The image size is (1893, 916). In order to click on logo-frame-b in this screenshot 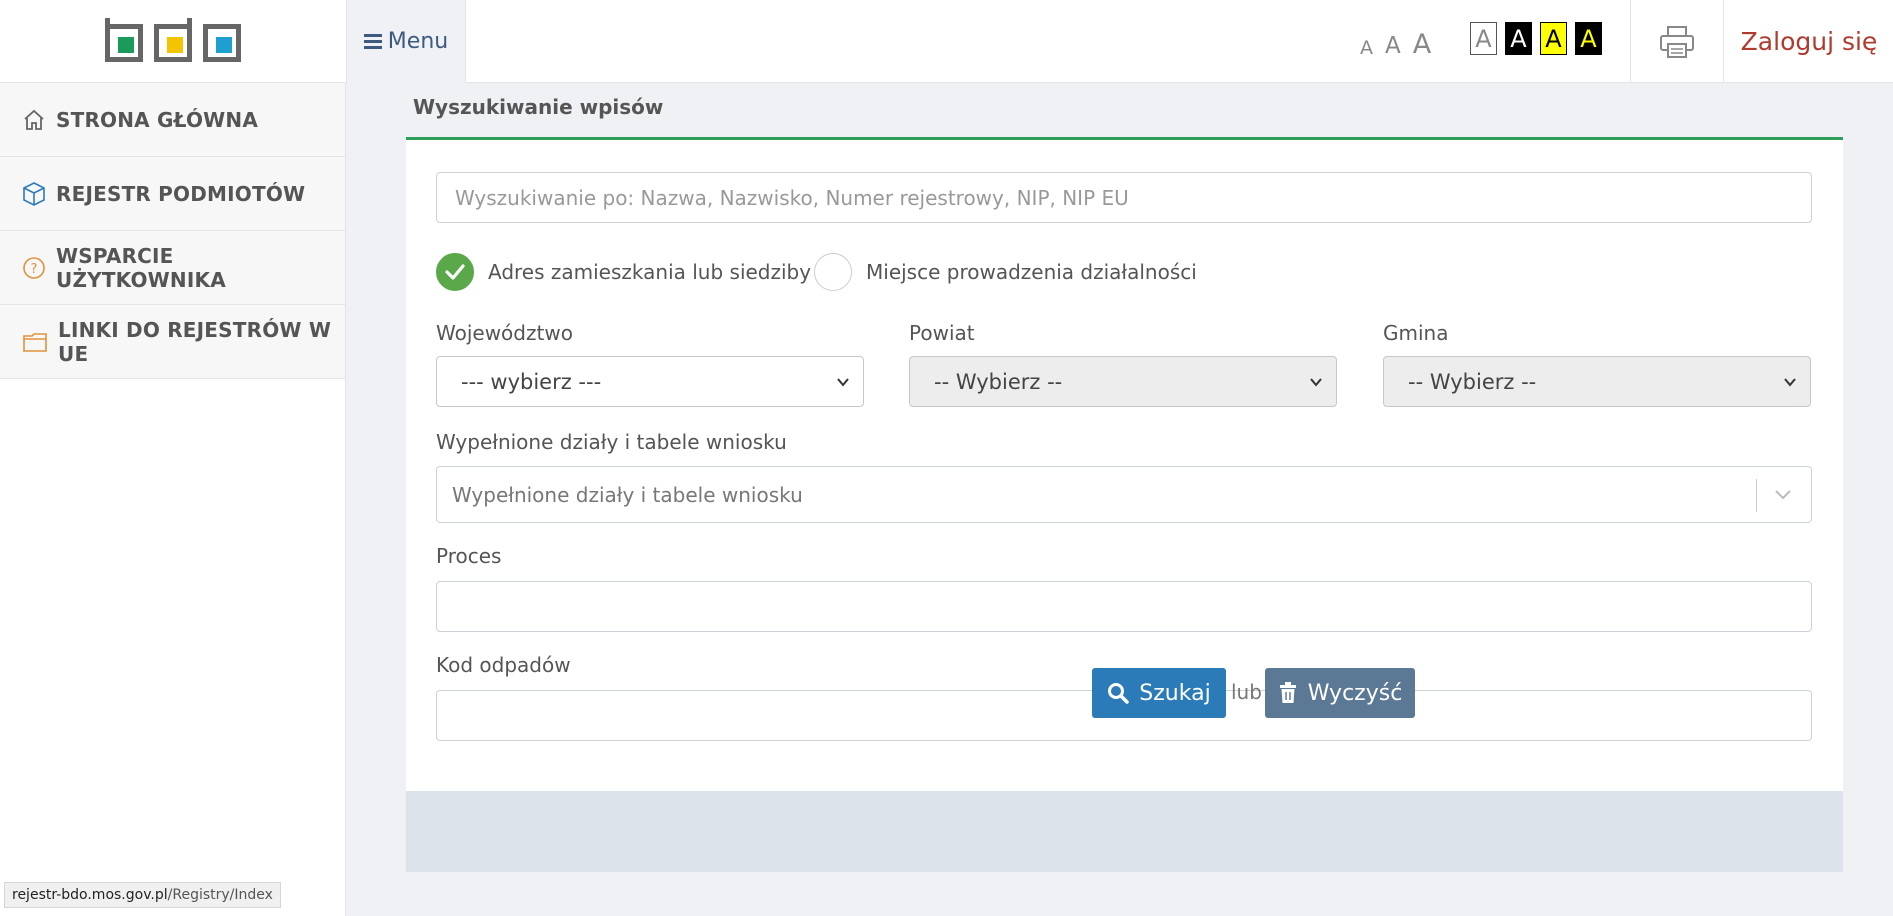, I will do `click(124, 42)`.